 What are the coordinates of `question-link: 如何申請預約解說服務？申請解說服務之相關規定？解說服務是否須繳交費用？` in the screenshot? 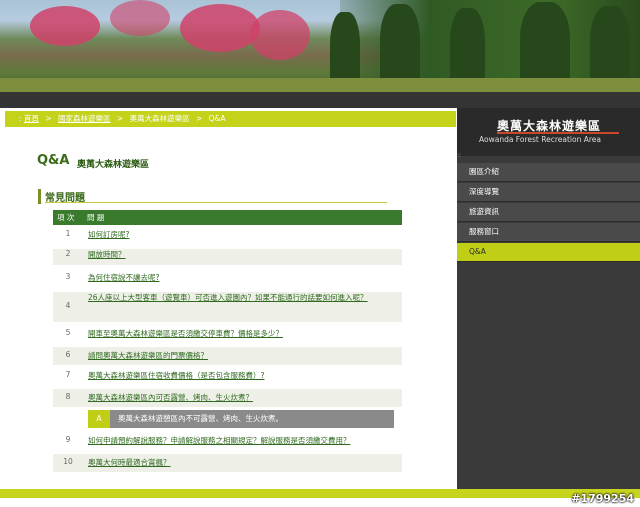 It's located at (243, 441).